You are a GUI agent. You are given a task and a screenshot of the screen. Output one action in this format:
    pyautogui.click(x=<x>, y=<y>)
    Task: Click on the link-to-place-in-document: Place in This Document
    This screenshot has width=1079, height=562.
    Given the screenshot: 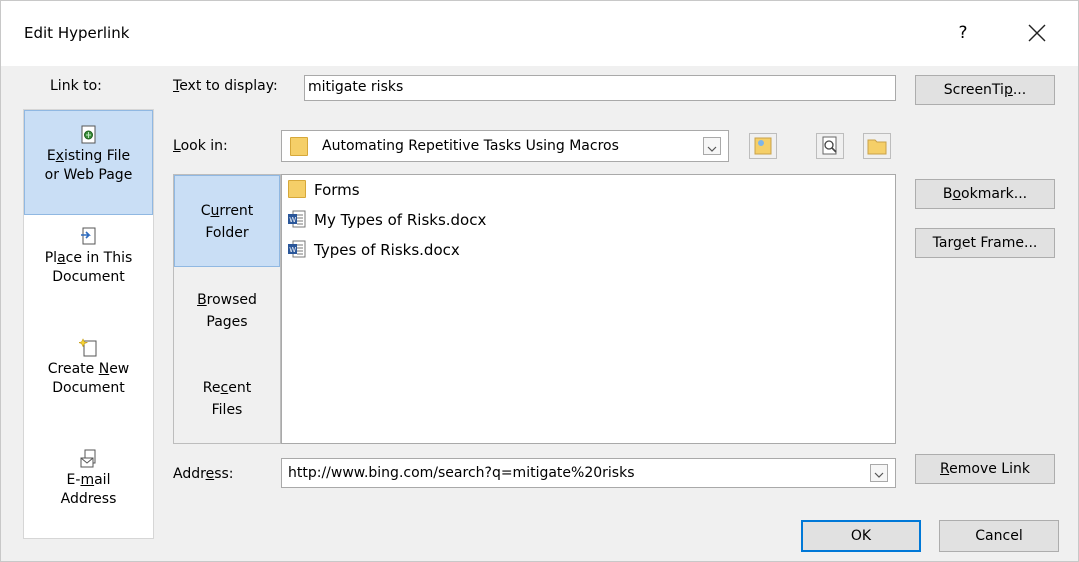 What is the action you would take?
    pyautogui.click(x=88, y=273)
    